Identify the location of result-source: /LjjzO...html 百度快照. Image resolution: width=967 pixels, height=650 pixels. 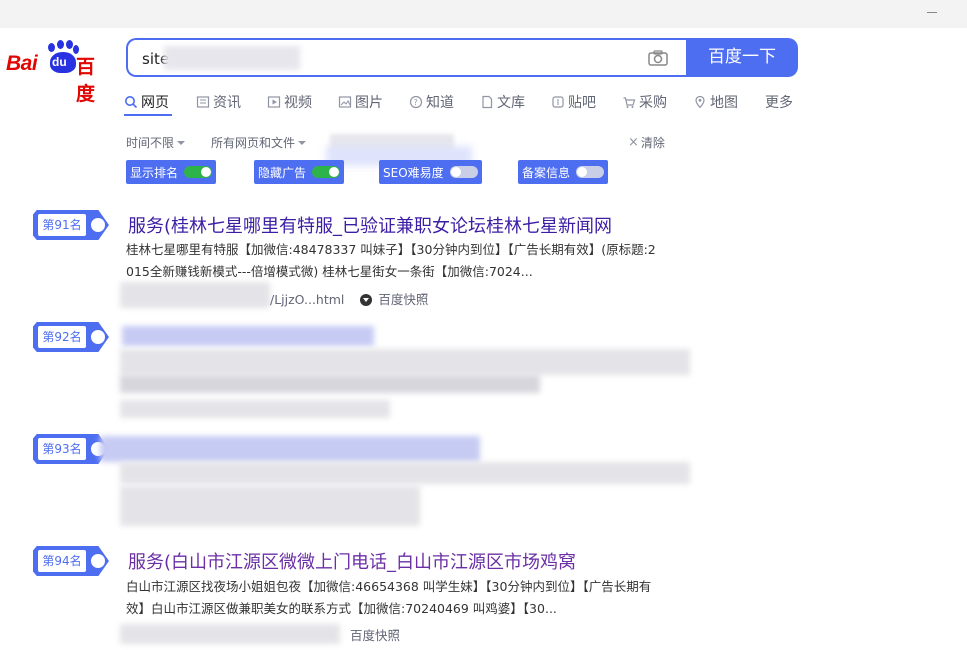
(349, 298).